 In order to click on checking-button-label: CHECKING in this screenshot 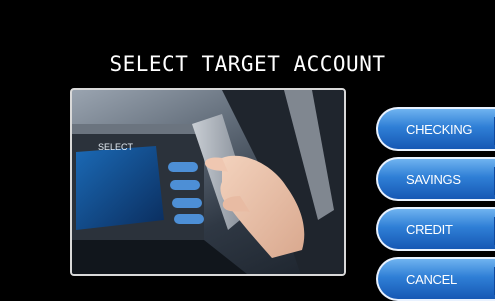, I will do `click(439, 129)`.